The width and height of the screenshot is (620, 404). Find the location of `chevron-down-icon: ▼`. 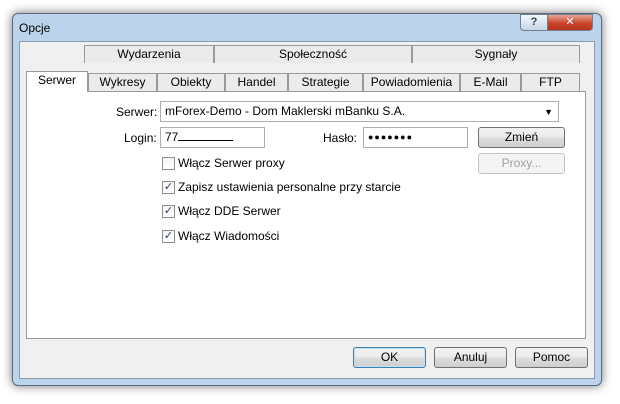

chevron-down-icon: ▼ is located at coordinates (548, 112).